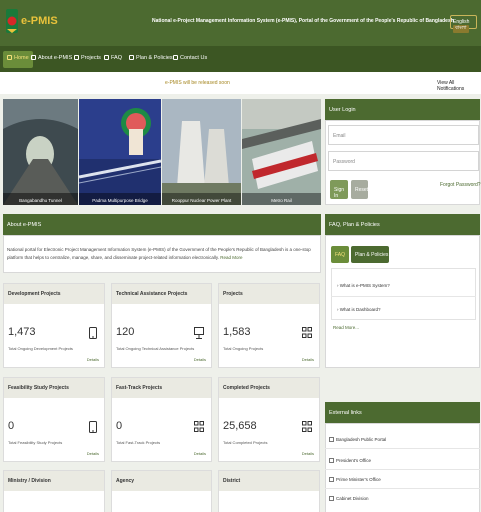 The image size is (481, 512). I want to click on card-title: District, so click(269, 481).